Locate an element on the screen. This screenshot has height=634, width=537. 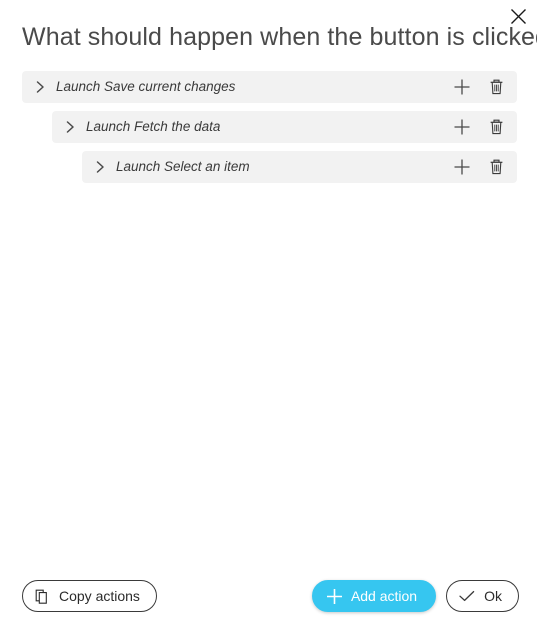
add-action-button: Add action is located at coordinates (374, 596).